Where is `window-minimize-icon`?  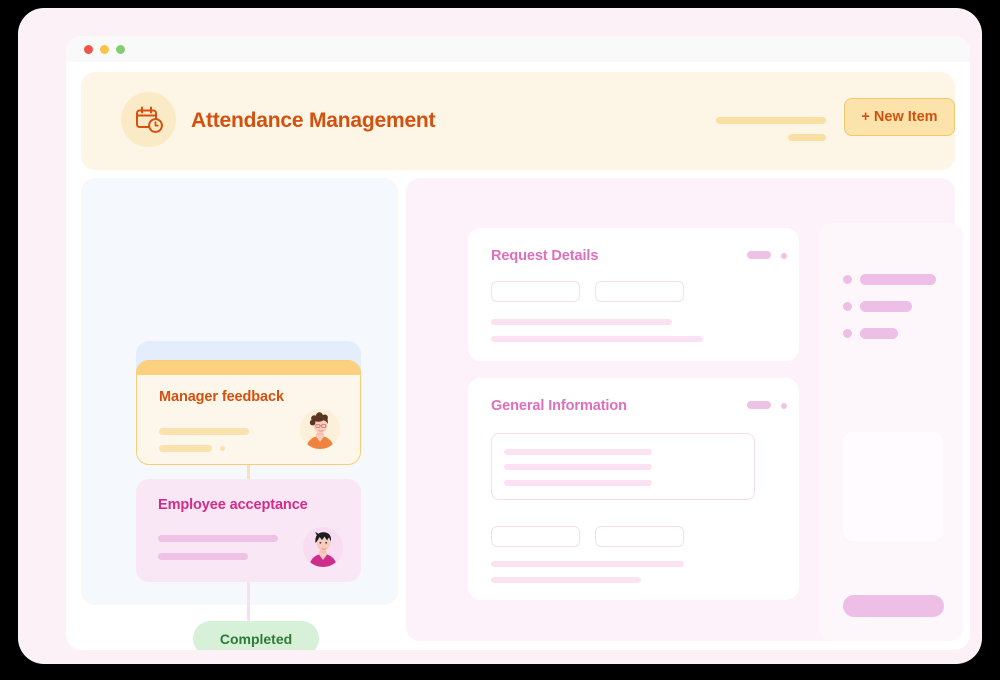 window-minimize-icon is located at coordinates (104, 49).